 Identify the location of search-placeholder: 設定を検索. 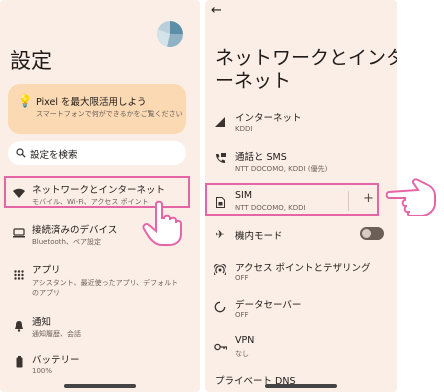
(54, 155).